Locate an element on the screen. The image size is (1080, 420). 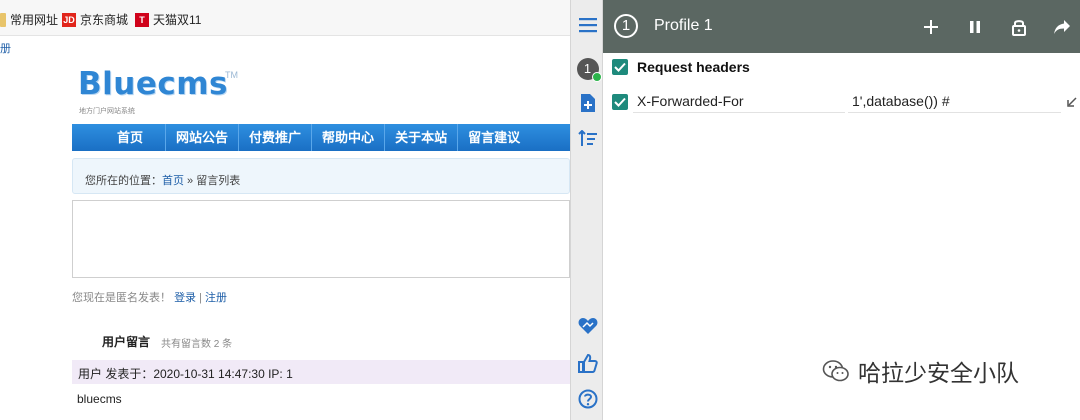
nav-help-center: 帮助中心 is located at coordinates (349, 137).